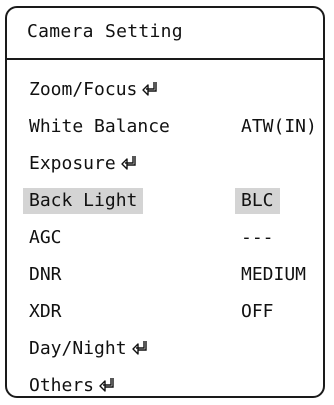  I want to click on menu-item-label: Others, so click(73, 386).